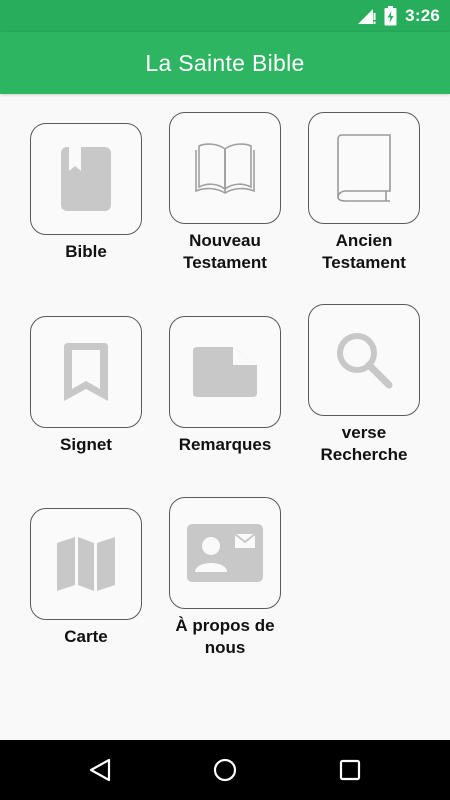 This screenshot has width=450, height=800. I want to click on home-circle-icon, so click(225, 770).